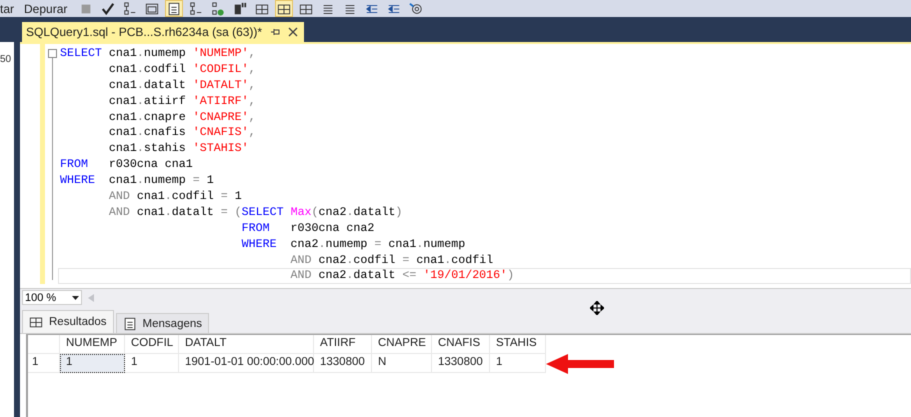 Image resolution: width=911 pixels, height=417 pixels. What do you see at coordinates (465, 275) in the screenshot?
I see `code-token: '19/01/2016'` at bounding box center [465, 275].